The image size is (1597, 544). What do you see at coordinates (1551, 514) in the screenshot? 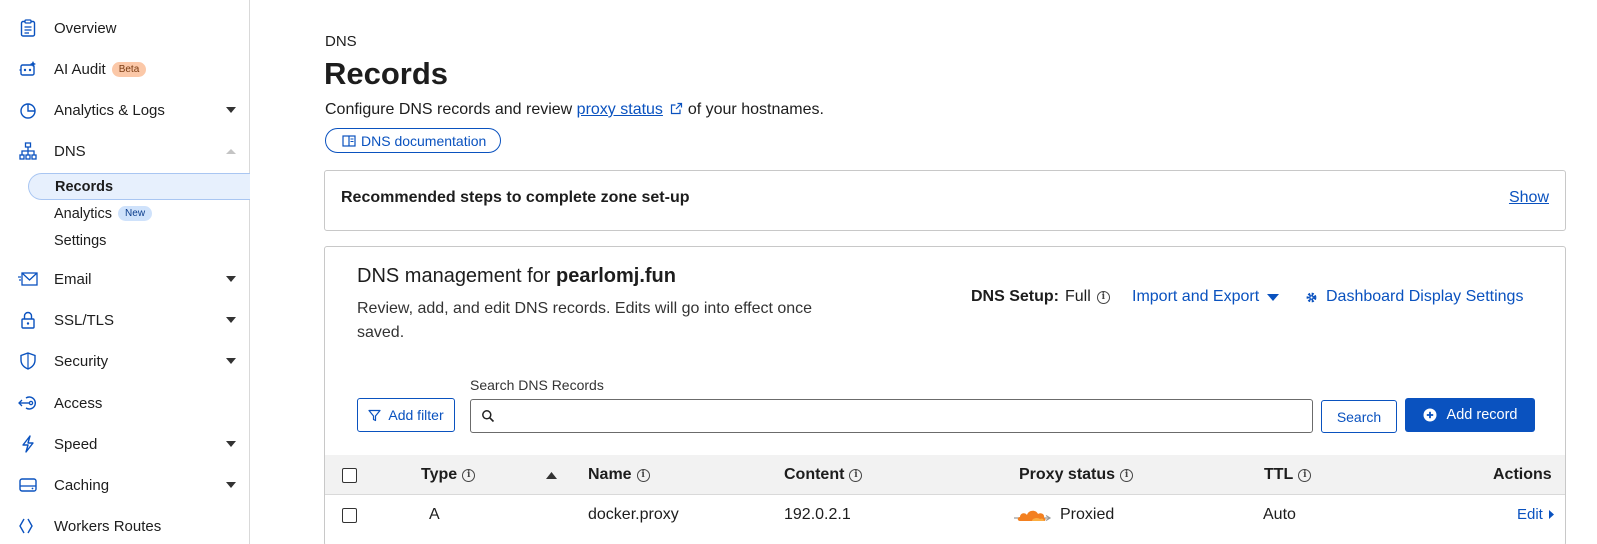
I see `caret-right-icon` at bounding box center [1551, 514].